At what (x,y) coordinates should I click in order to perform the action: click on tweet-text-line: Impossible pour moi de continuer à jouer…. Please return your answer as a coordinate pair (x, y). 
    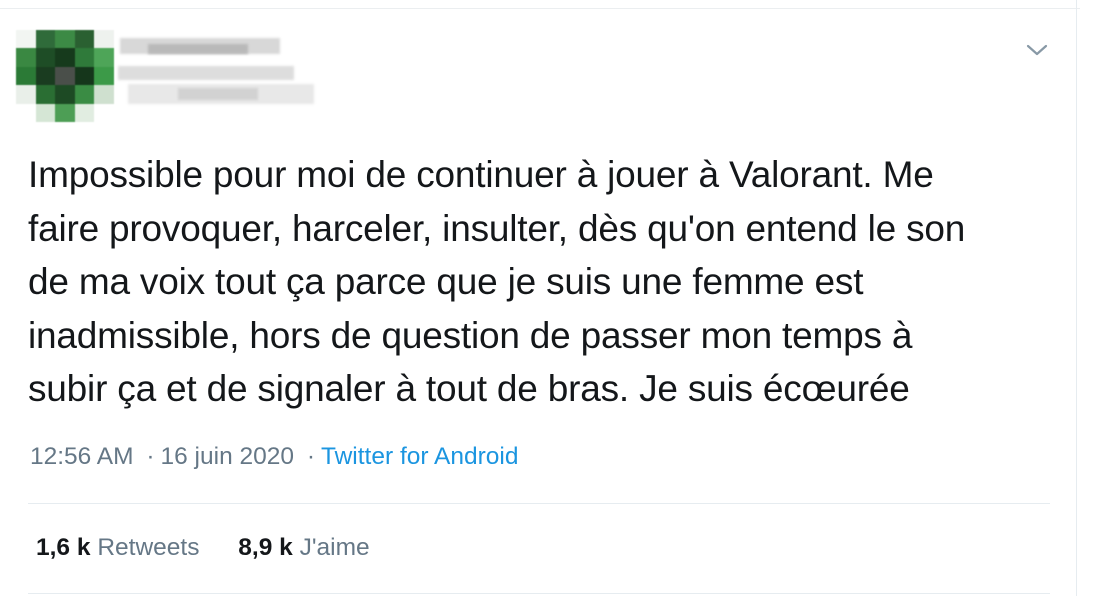
    Looking at the image, I should click on (481, 174).